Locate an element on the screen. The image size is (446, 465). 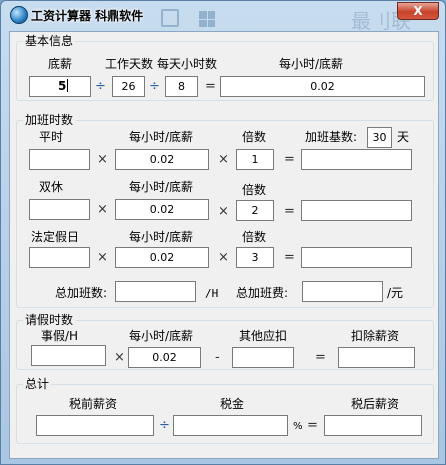
overtime-mult-input-holiday: 3 is located at coordinates (255, 257).